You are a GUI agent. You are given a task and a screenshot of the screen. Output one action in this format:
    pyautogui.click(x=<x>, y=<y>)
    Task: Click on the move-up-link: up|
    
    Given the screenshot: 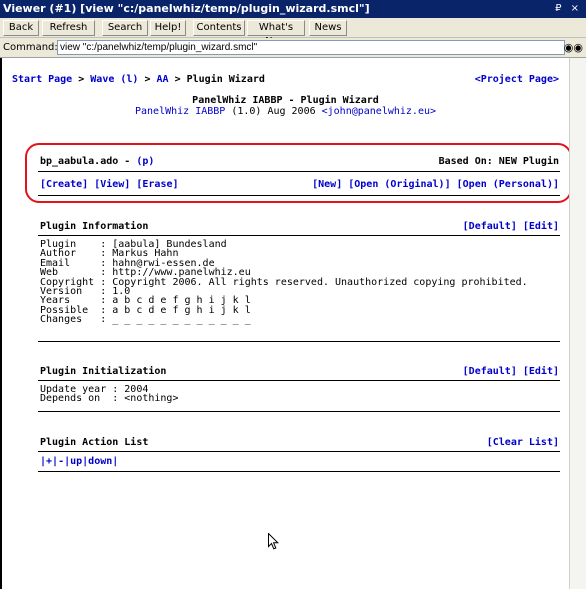 What is the action you would take?
    pyautogui.click(x=79, y=461)
    